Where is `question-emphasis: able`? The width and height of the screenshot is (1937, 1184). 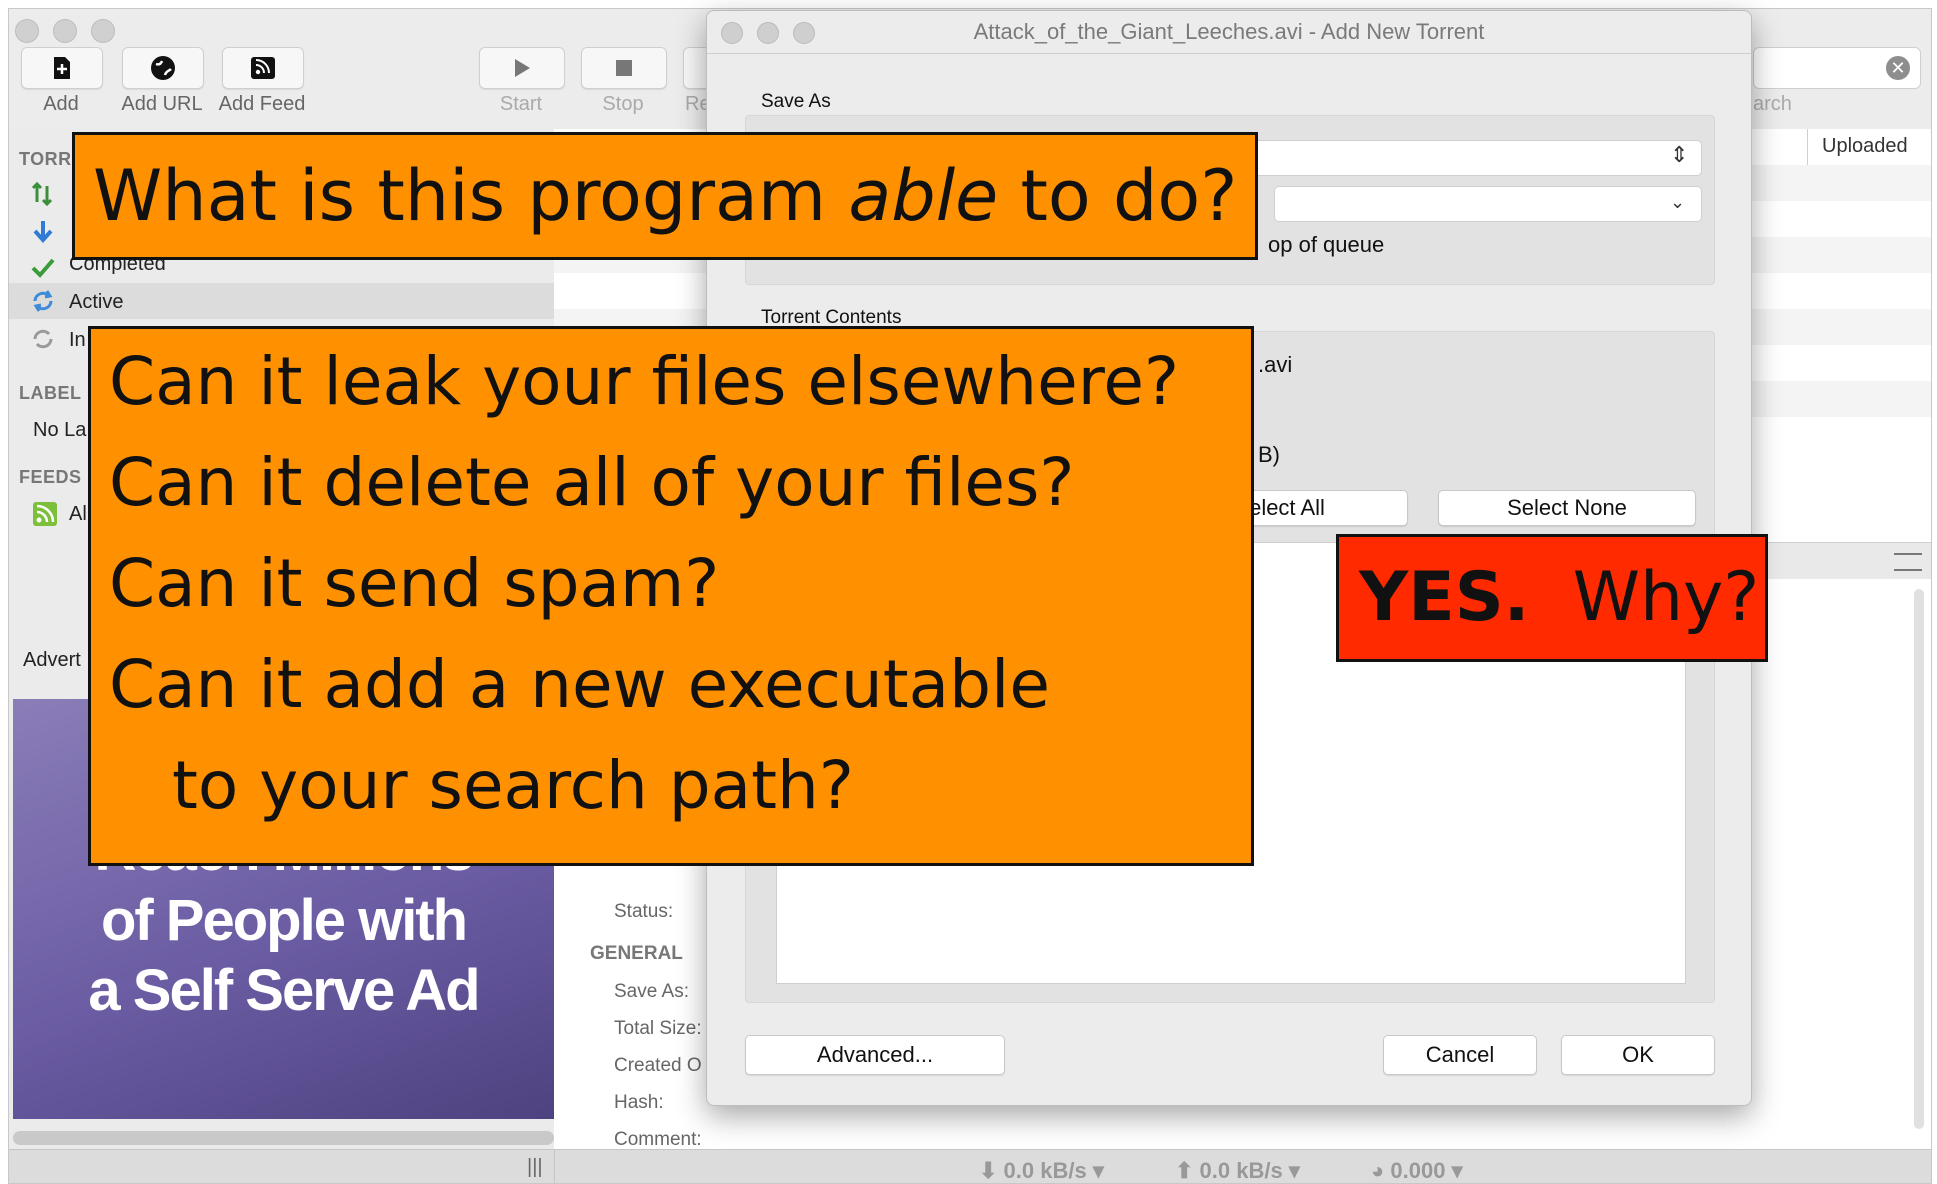 question-emphasis: able is located at coordinates (923, 196).